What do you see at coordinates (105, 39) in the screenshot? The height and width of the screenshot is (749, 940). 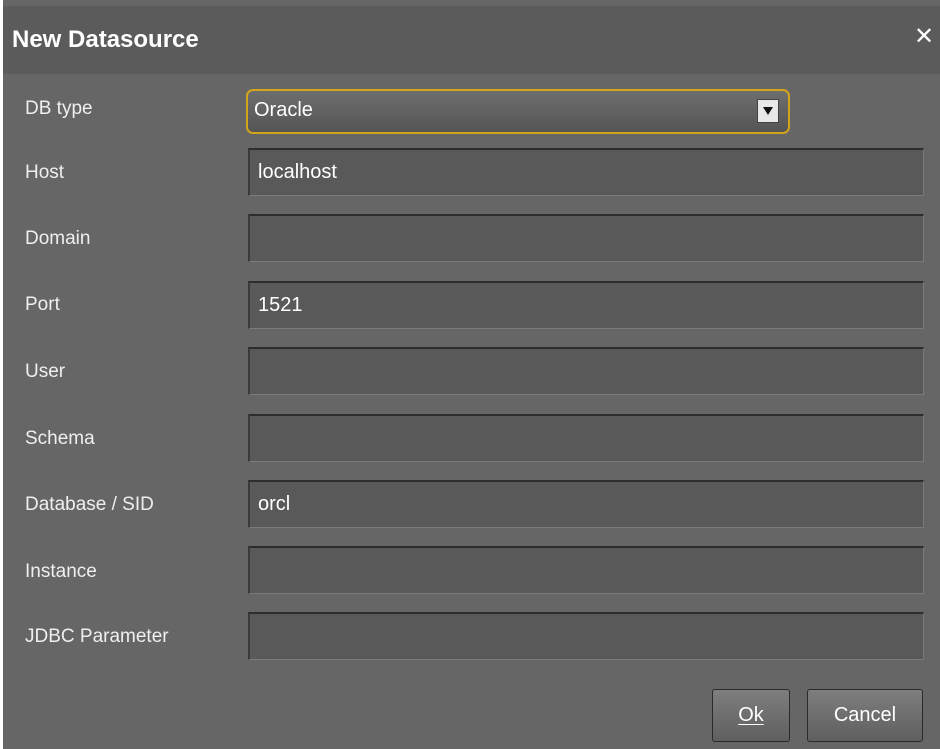 I see `dialog-title: New Datasource` at bounding box center [105, 39].